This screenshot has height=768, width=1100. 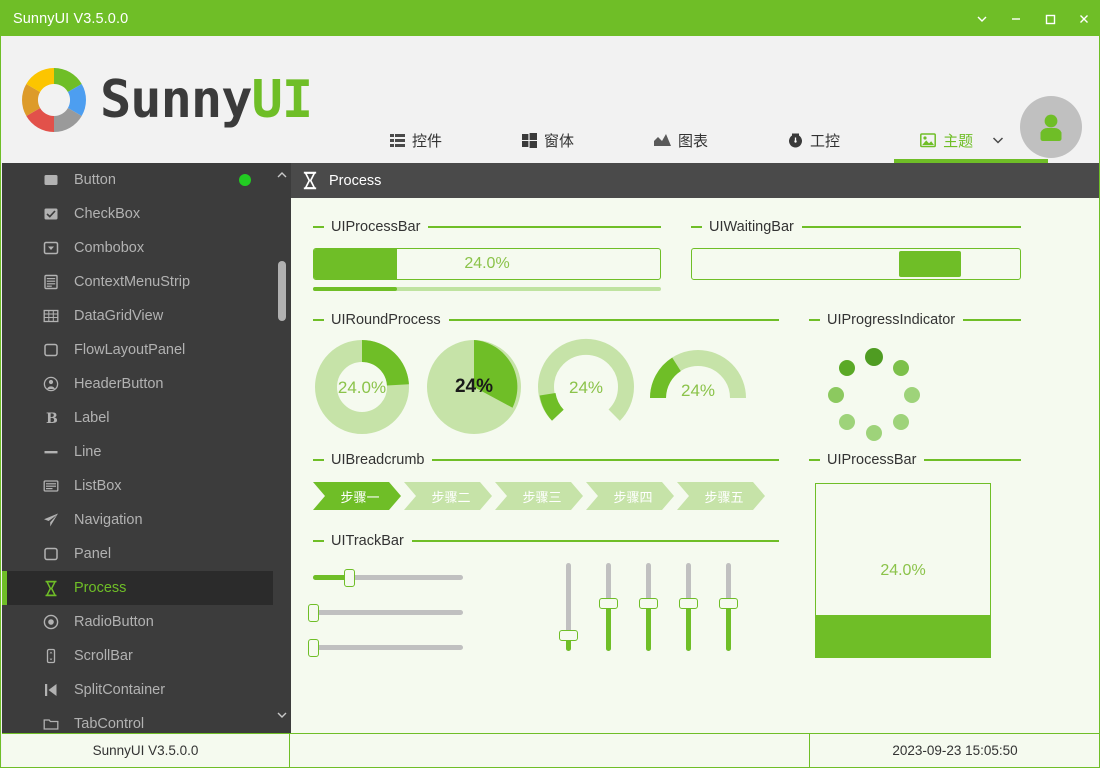 I want to click on sidebar-item-checkbox: CheckBox, so click(x=137, y=214).